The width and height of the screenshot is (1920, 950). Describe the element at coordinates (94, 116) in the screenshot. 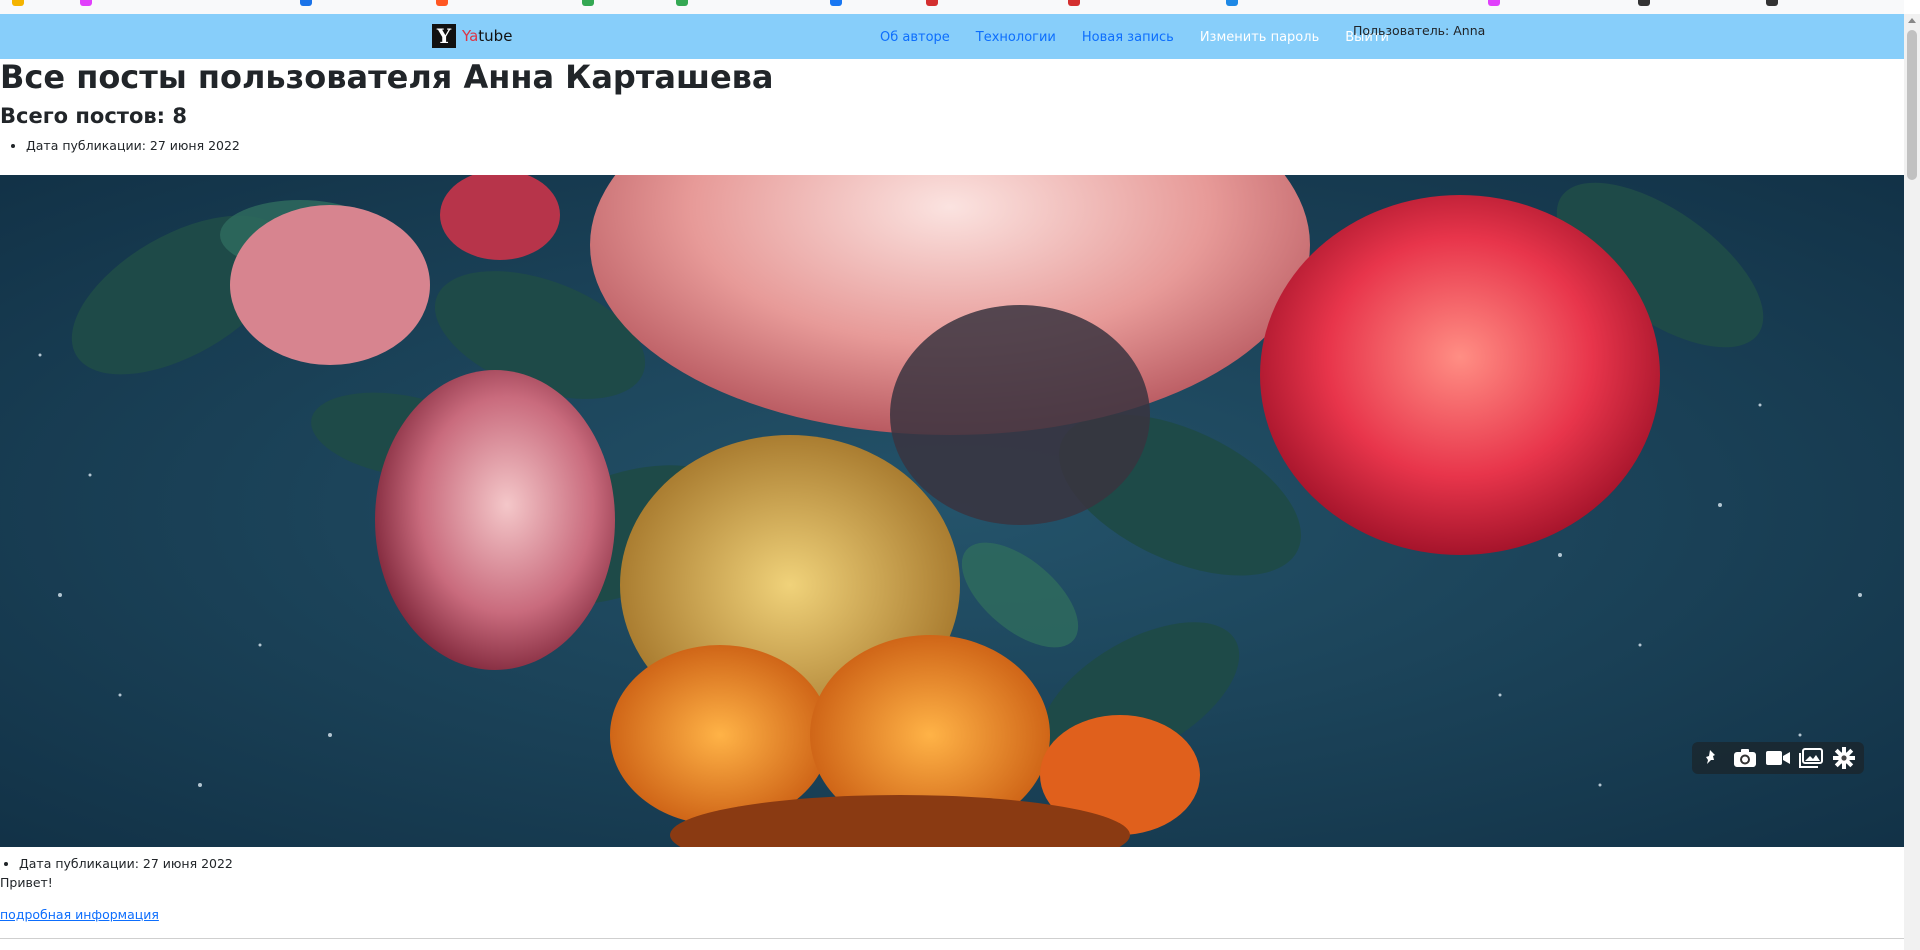

I see `post-count: Всего постов: 8` at that location.